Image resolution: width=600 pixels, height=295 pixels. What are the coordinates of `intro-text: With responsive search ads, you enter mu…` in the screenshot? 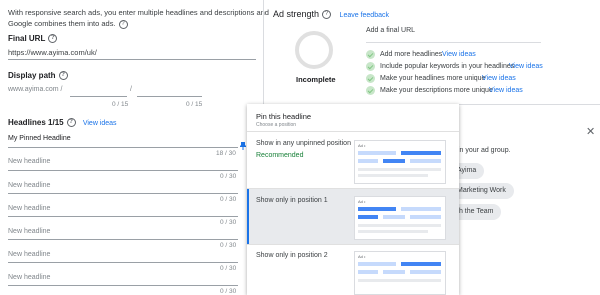 It's located at (138, 18).